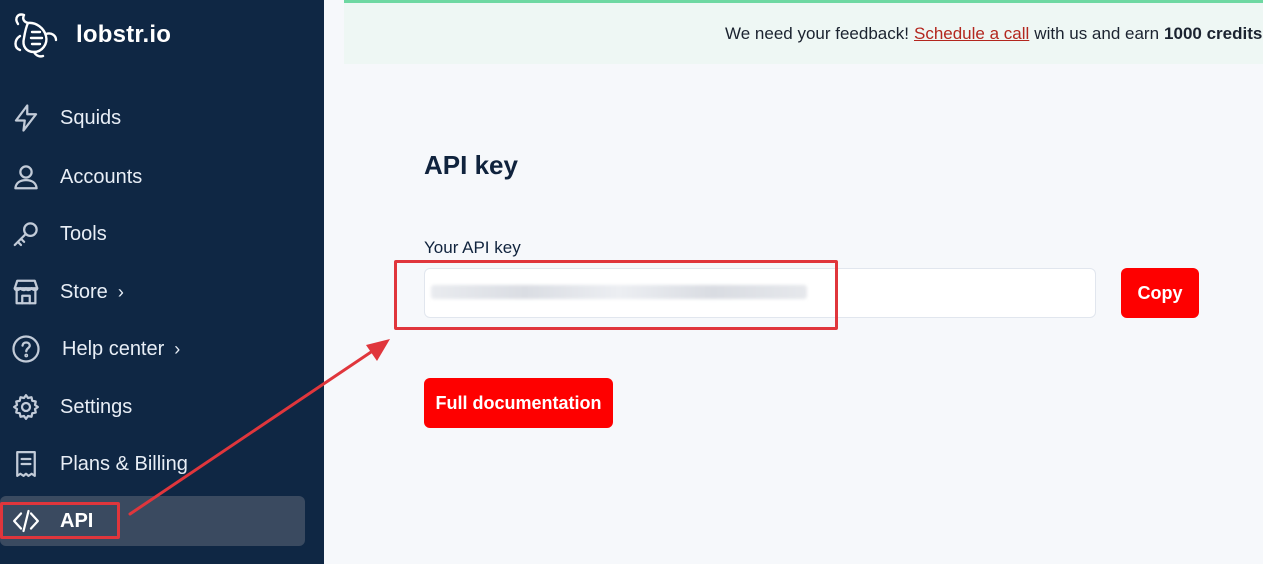 The height and width of the screenshot is (564, 1263). I want to click on api-key-value-redacted, so click(619, 292).